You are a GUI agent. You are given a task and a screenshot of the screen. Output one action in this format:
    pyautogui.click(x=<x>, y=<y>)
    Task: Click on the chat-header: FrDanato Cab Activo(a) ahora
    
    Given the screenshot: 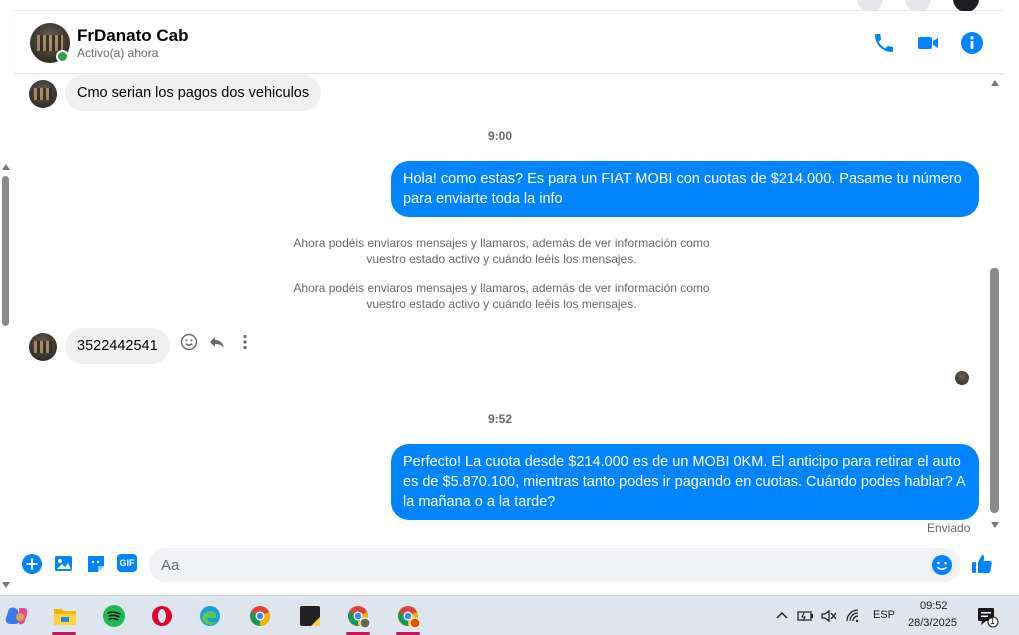 What is the action you would take?
    pyautogui.click(x=509, y=42)
    